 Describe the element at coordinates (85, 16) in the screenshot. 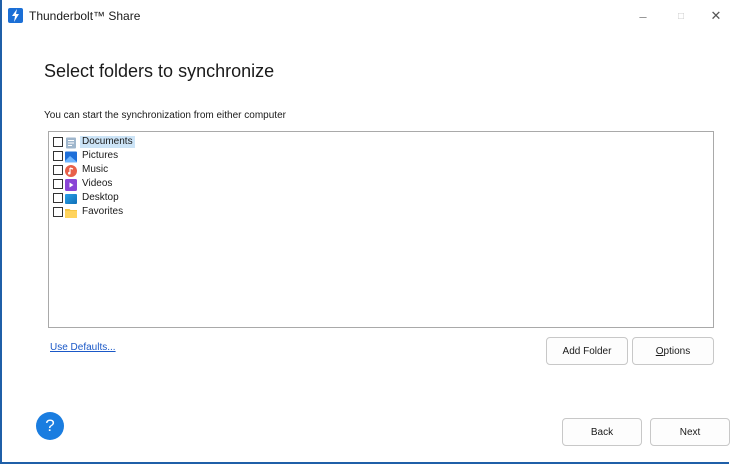

I see `window-title: Thunderbolt™ Share` at that location.